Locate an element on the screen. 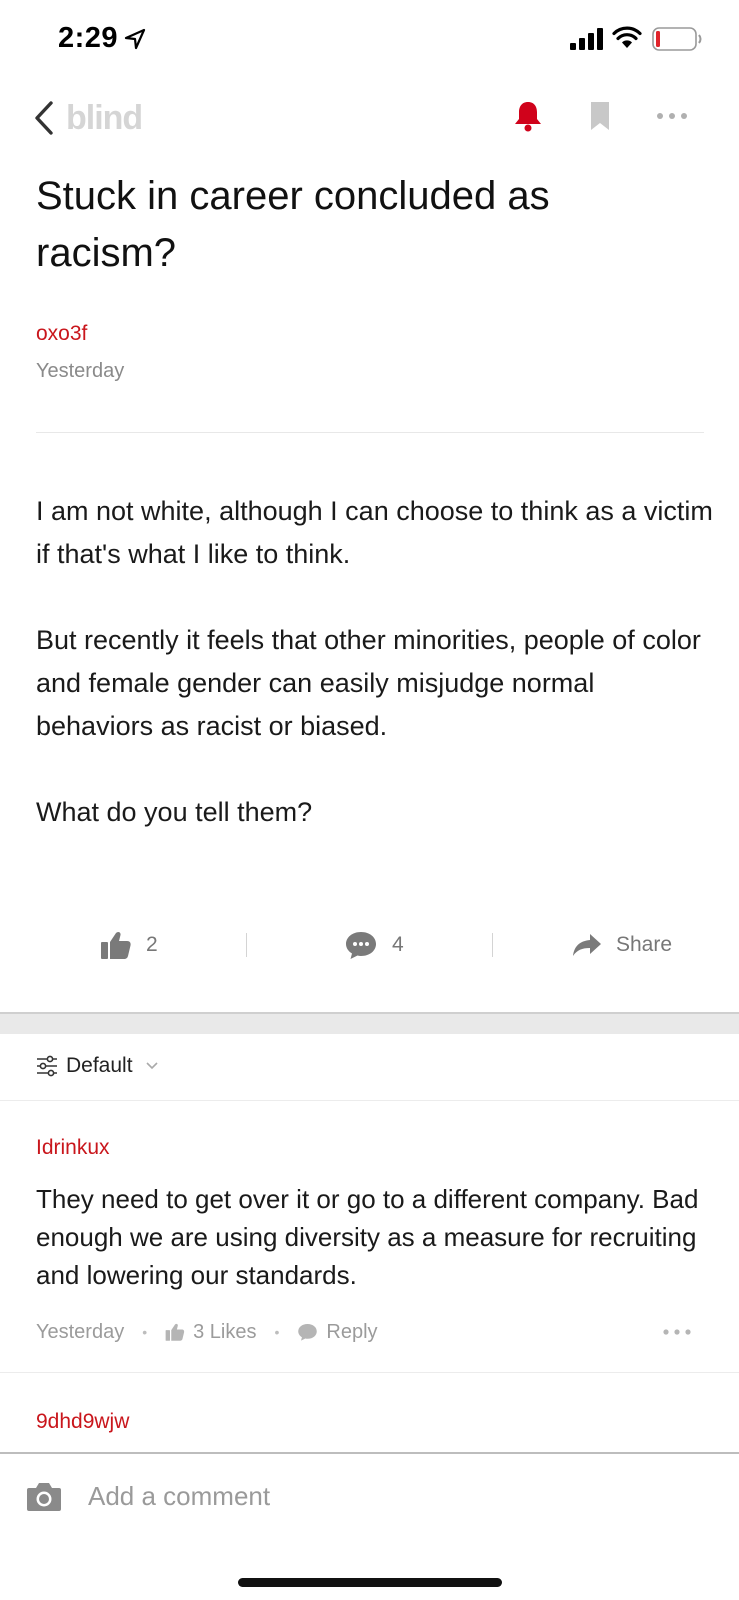 This screenshot has height=1600, width=739. comment-like-button: 3 Likes is located at coordinates (211, 1332).